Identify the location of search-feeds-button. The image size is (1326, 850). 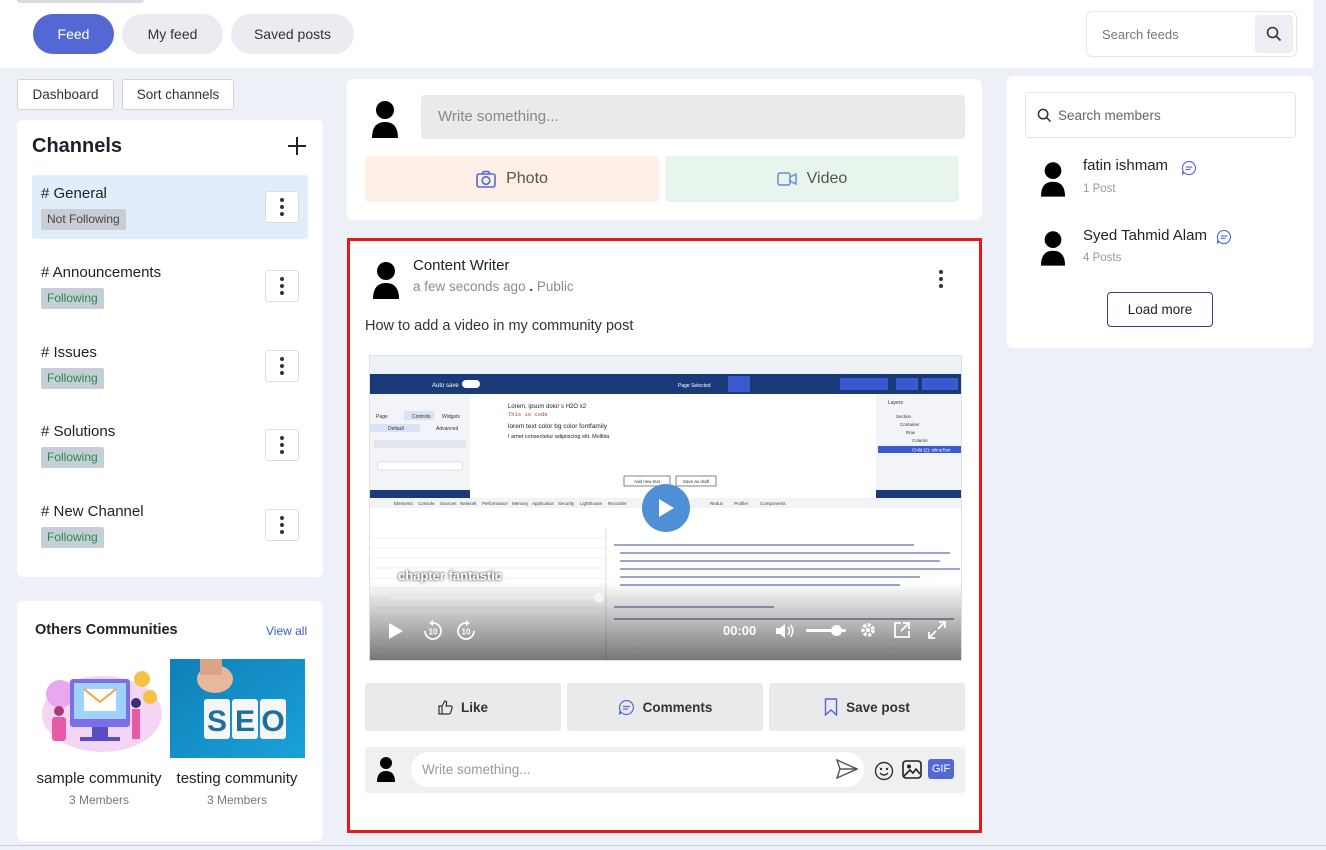
(1274, 34).